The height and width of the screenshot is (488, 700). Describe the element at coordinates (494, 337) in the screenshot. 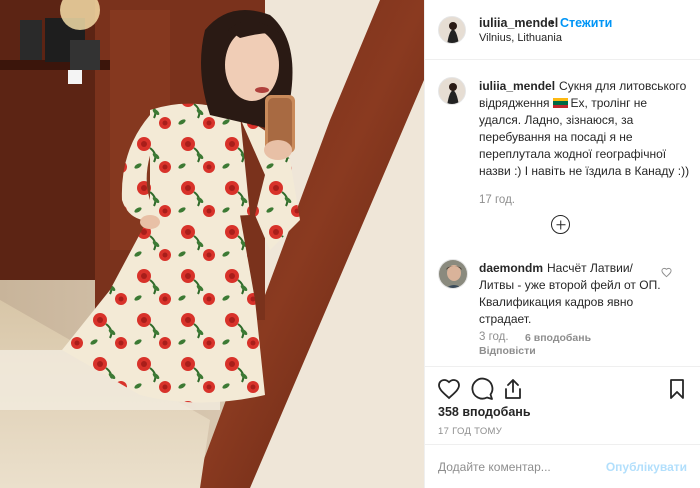

I see `comment-timestamp: 3 год.` at that location.